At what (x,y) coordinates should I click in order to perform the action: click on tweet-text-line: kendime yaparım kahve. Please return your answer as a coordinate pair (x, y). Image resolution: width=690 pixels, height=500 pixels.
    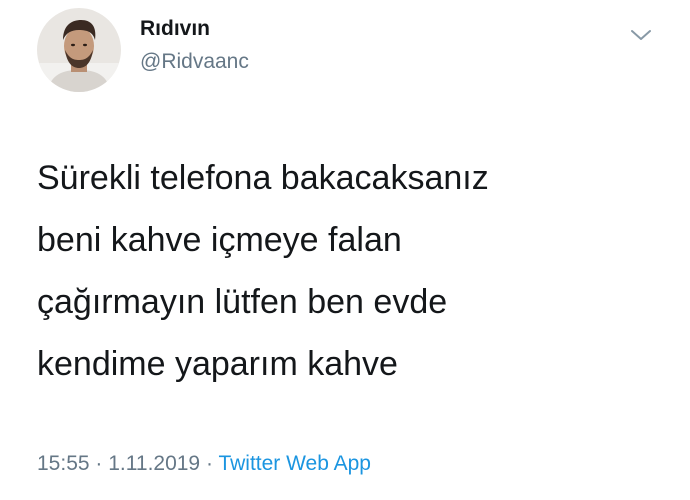
    Looking at the image, I should click on (217, 364).